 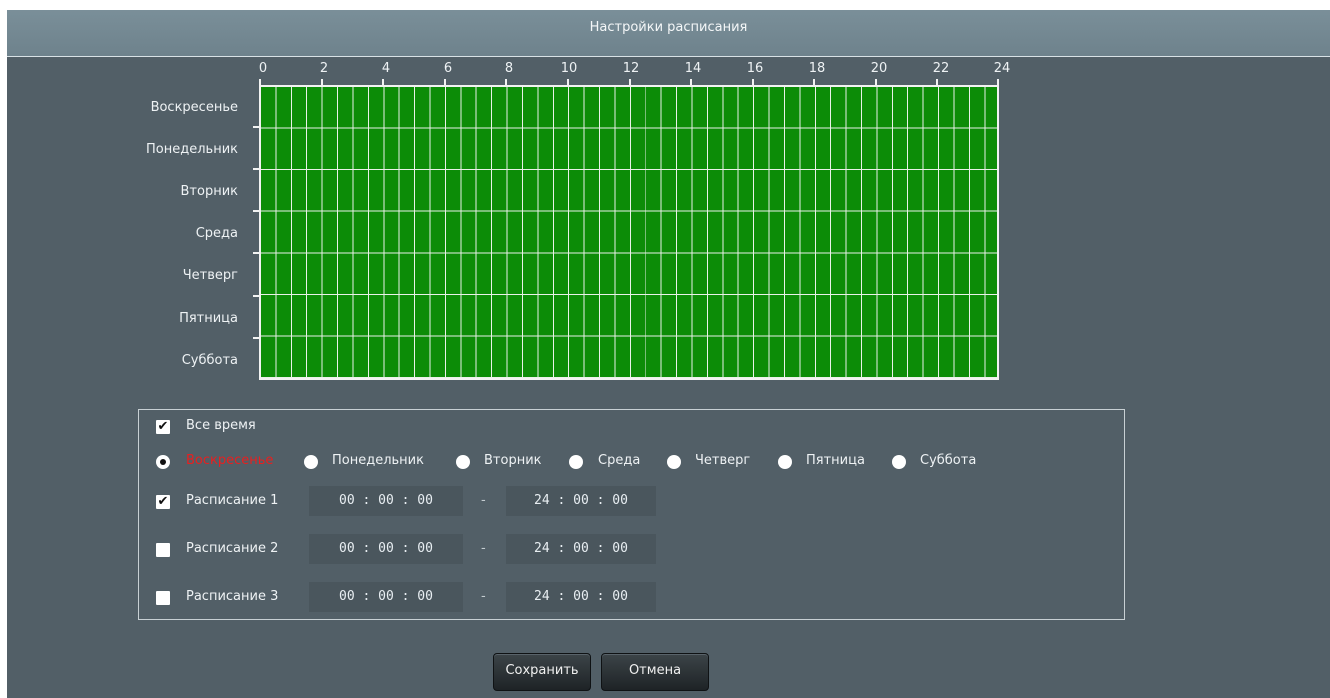 I want to click on hour-label: 10, so click(x=569, y=68).